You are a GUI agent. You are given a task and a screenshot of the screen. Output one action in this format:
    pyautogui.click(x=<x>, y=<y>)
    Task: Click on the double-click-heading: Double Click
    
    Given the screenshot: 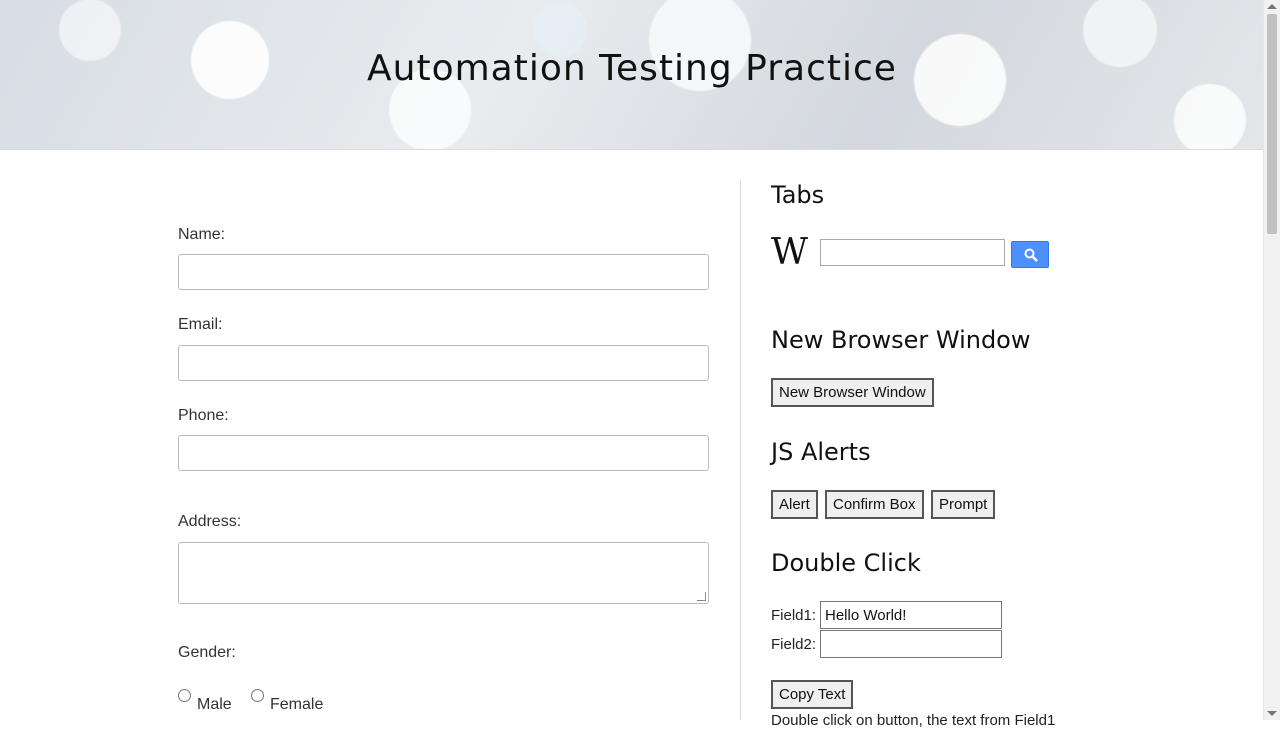 What is the action you would take?
    pyautogui.click(x=846, y=563)
    